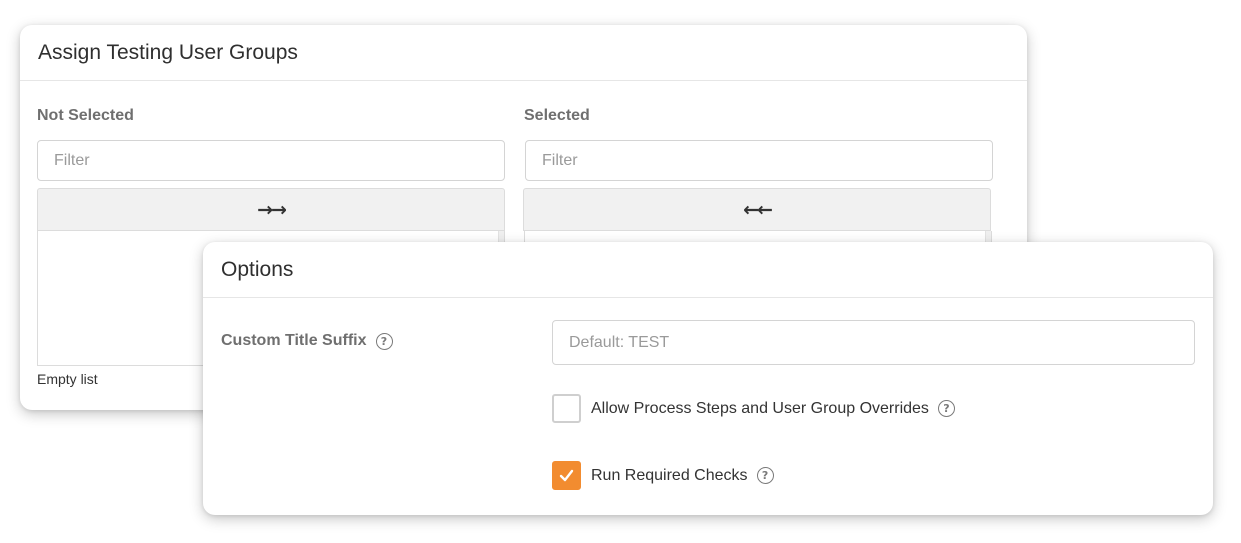 The image size is (1241, 543). Describe the element at coordinates (294, 340) in the screenshot. I see `custom-title-suffix-label-text: Custom Title Suffix` at that location.